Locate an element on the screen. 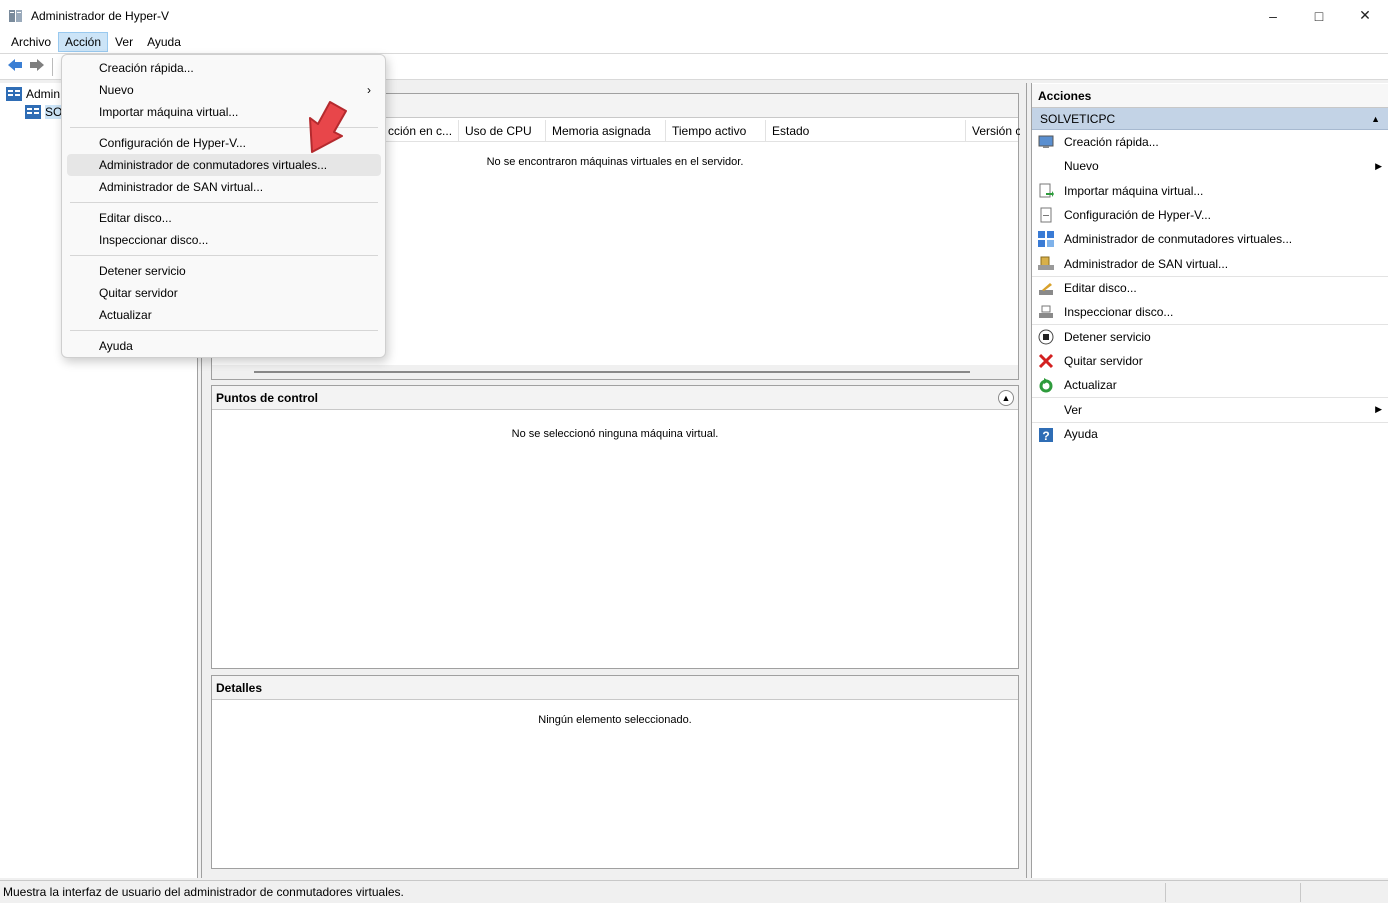 The image size is (1388, 903). scrollbar-thumb is located at coordinates (612, 372).